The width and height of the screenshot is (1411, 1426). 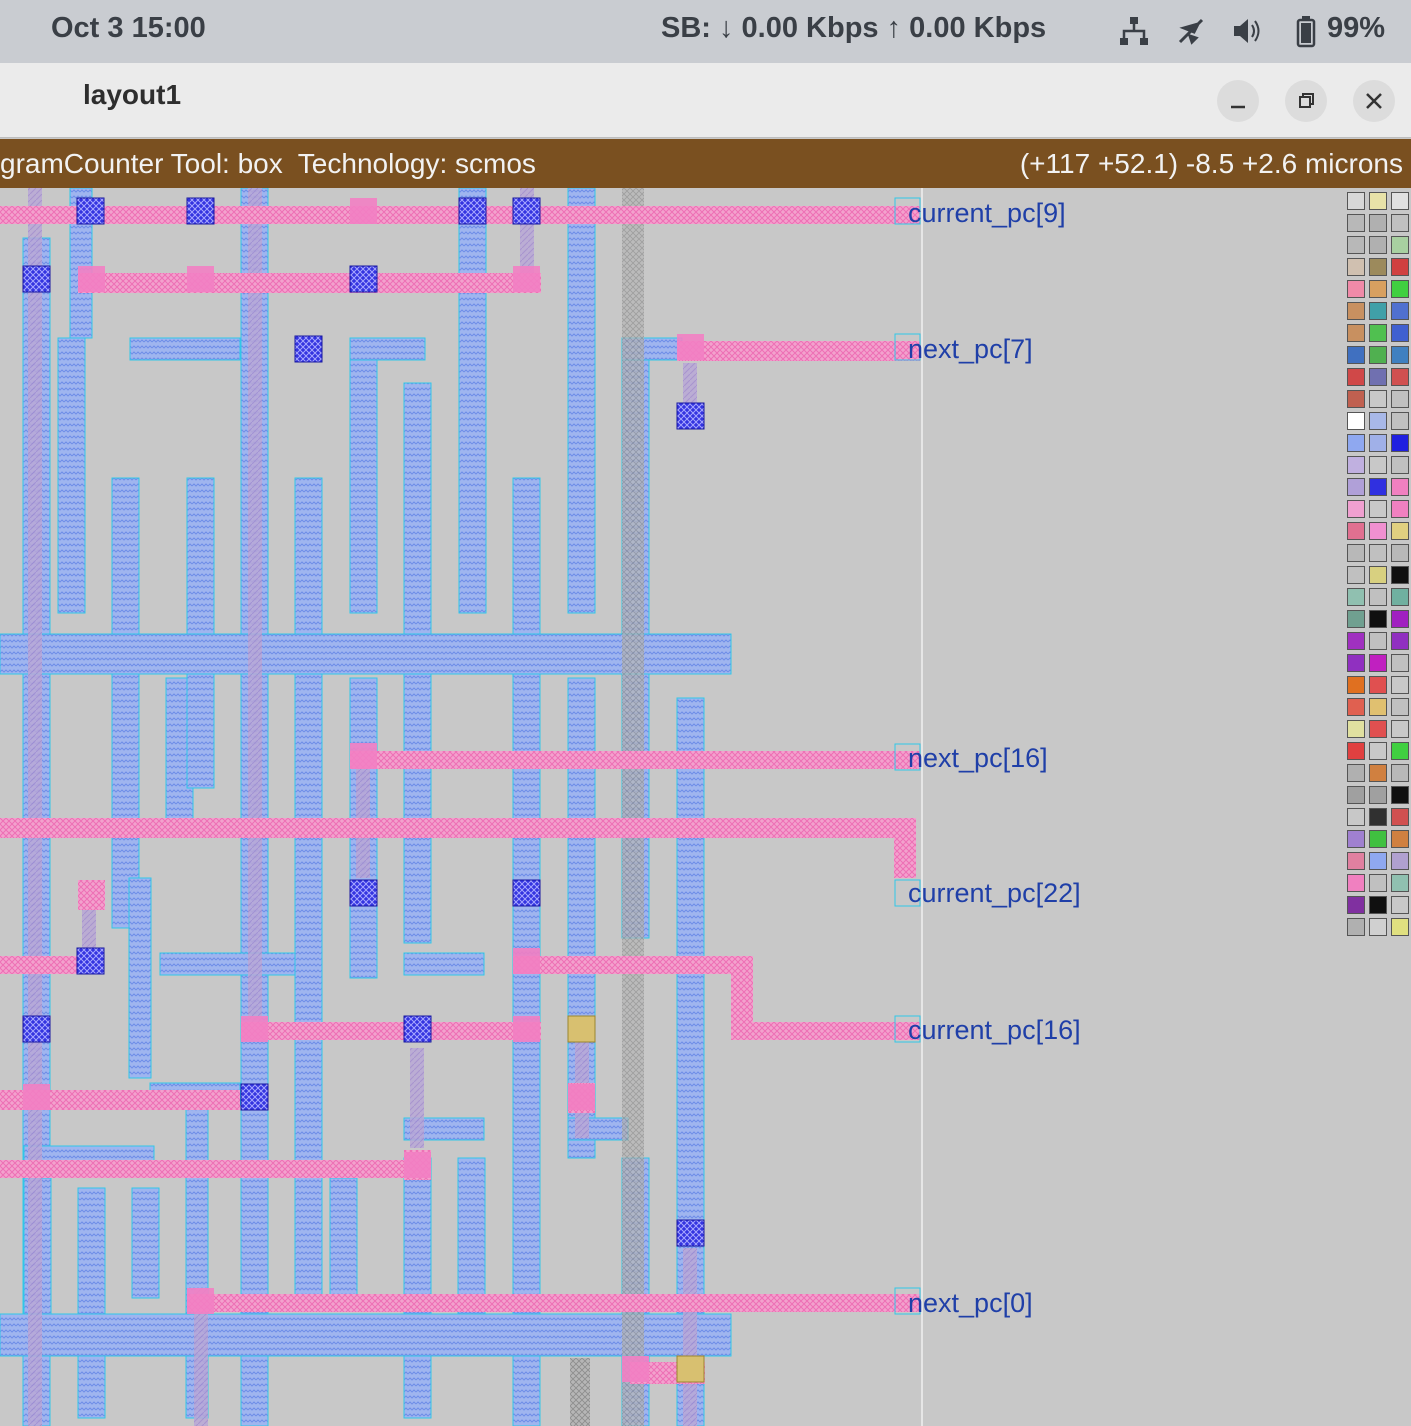 I want to click on close-button, so click(x=1374, y=101).